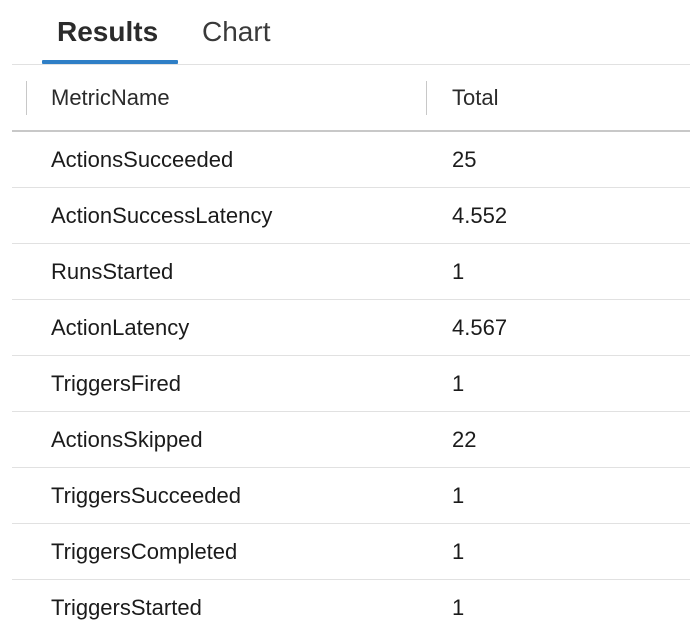 The width and height of the screenshot is (690, 636). What do you see at coordinates (351, 552) in the screenshot?
I see `table-row: TriggersCompleted 1` at bounding box center [351, 552].